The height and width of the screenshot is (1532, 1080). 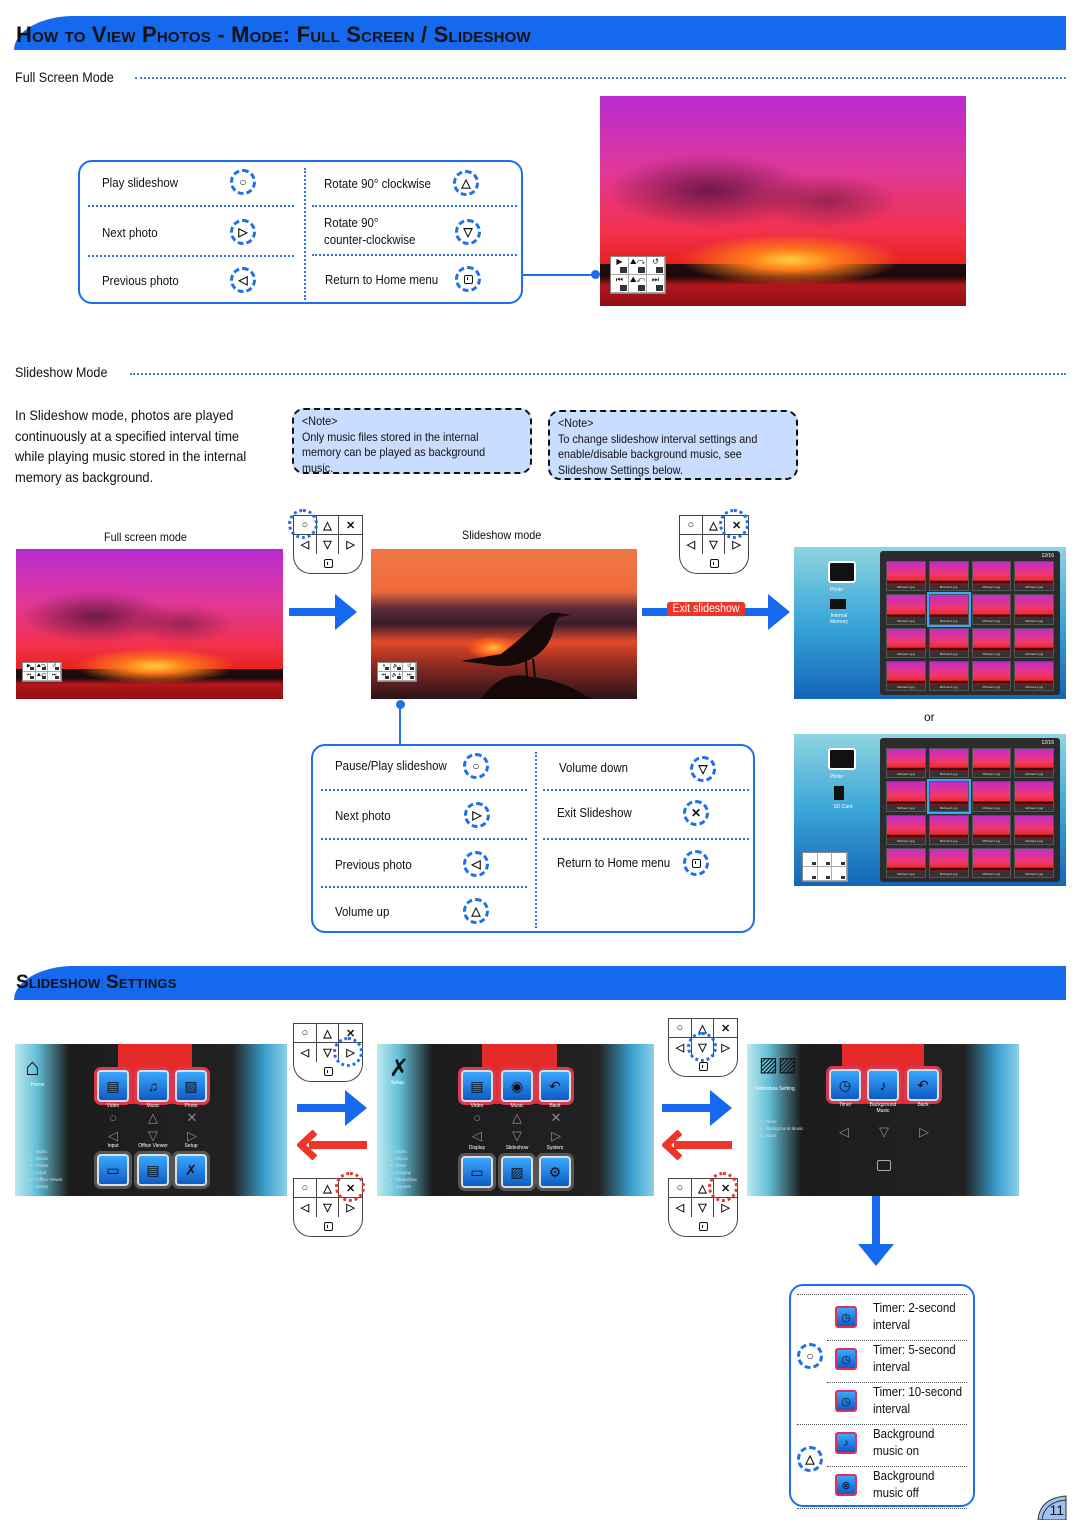 I want to click on browser-source-label: SD Card, so click(x=843, y=807).